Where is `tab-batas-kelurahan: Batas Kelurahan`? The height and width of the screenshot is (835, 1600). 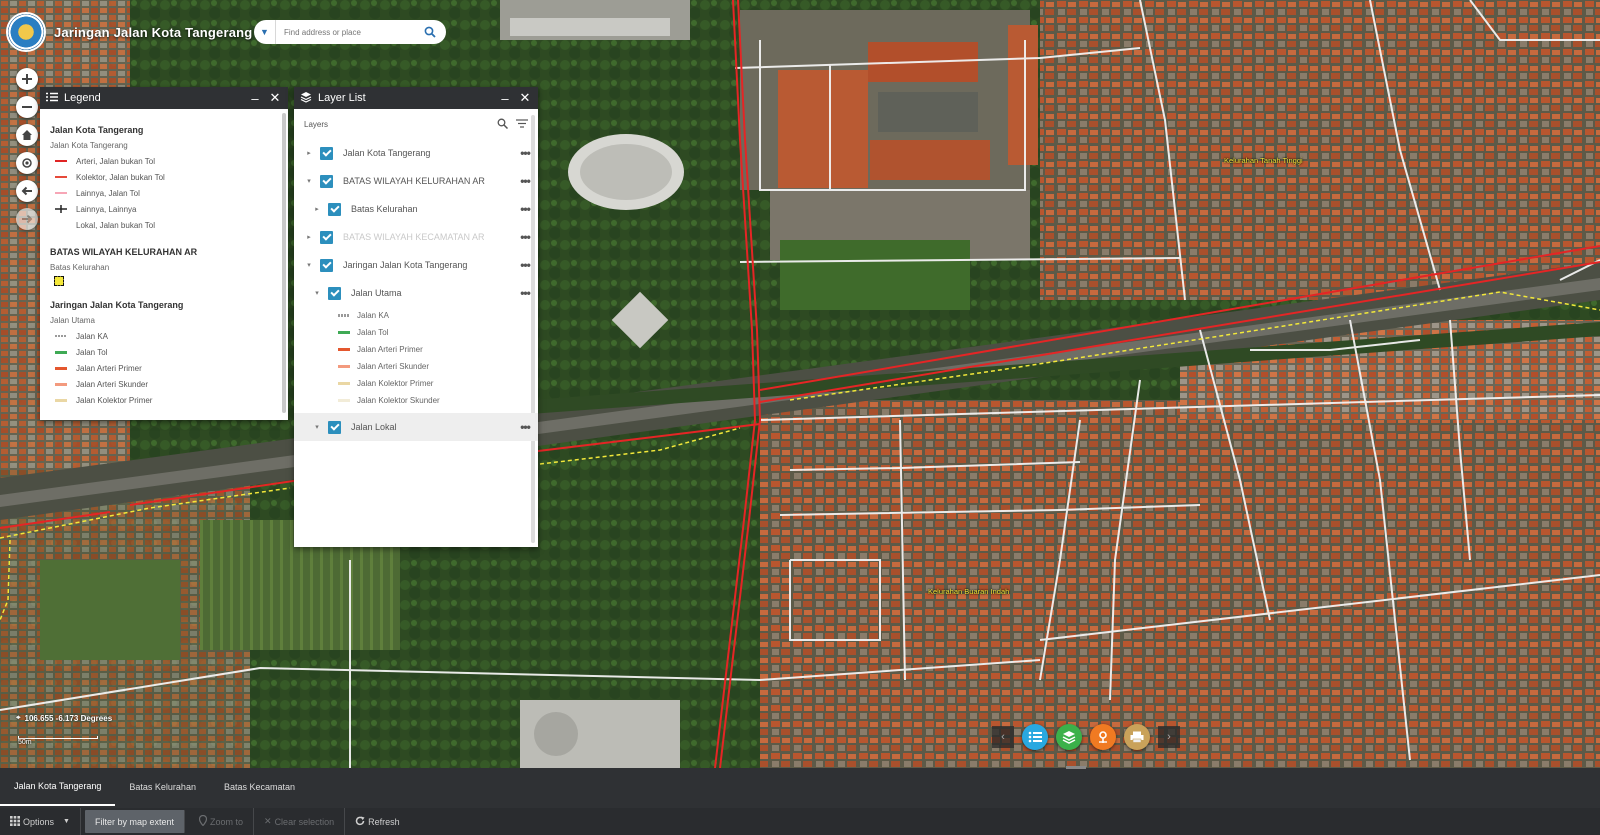
tab-batas-kelurahan: Batas Kelurahan is located at coordinates (162, 787).